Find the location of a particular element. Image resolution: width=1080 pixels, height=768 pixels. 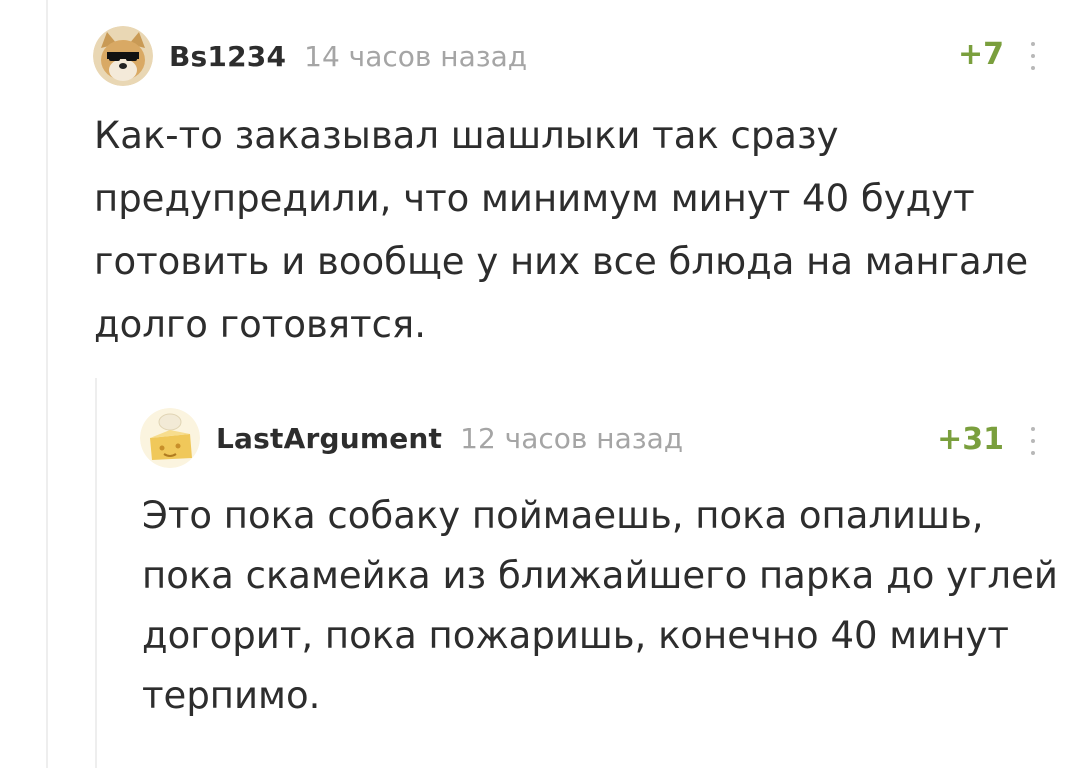

comment-rating: +7 is located at coordinates (981, 54).